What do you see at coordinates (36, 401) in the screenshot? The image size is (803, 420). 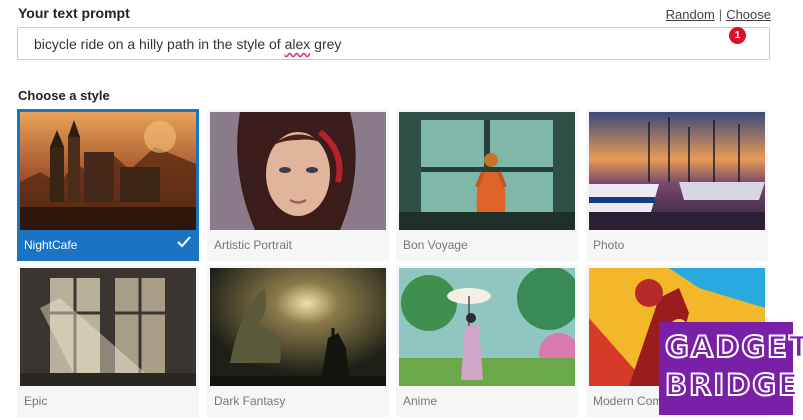 I see `tile-label: Epic` at bounding box center [36, 401].